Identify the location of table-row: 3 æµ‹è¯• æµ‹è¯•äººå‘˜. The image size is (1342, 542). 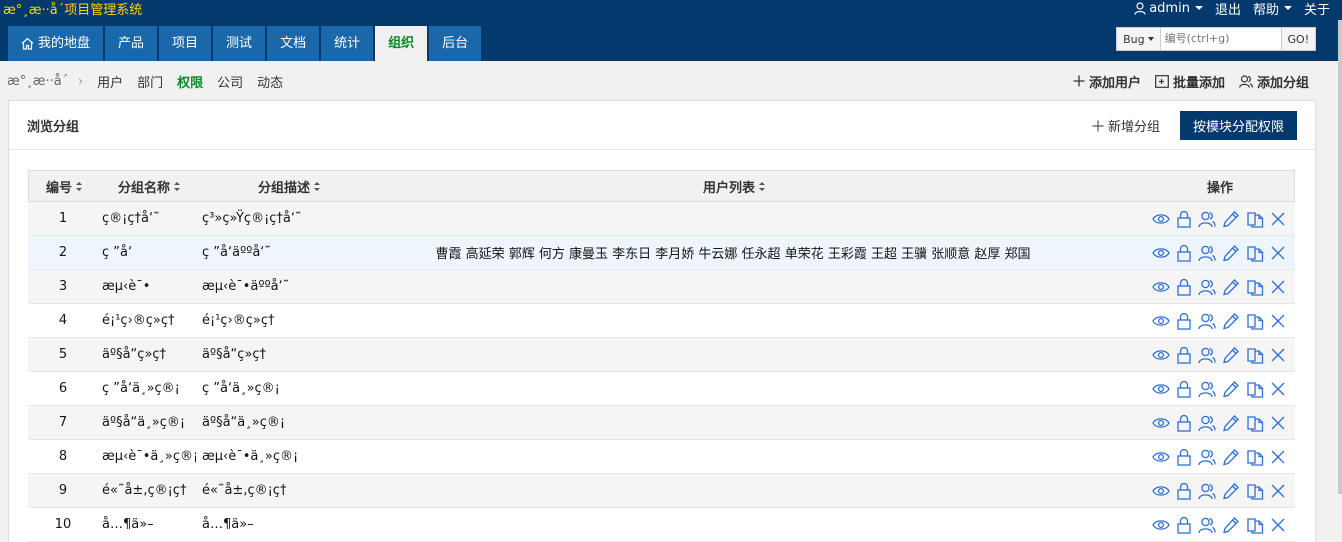
(661, 287).